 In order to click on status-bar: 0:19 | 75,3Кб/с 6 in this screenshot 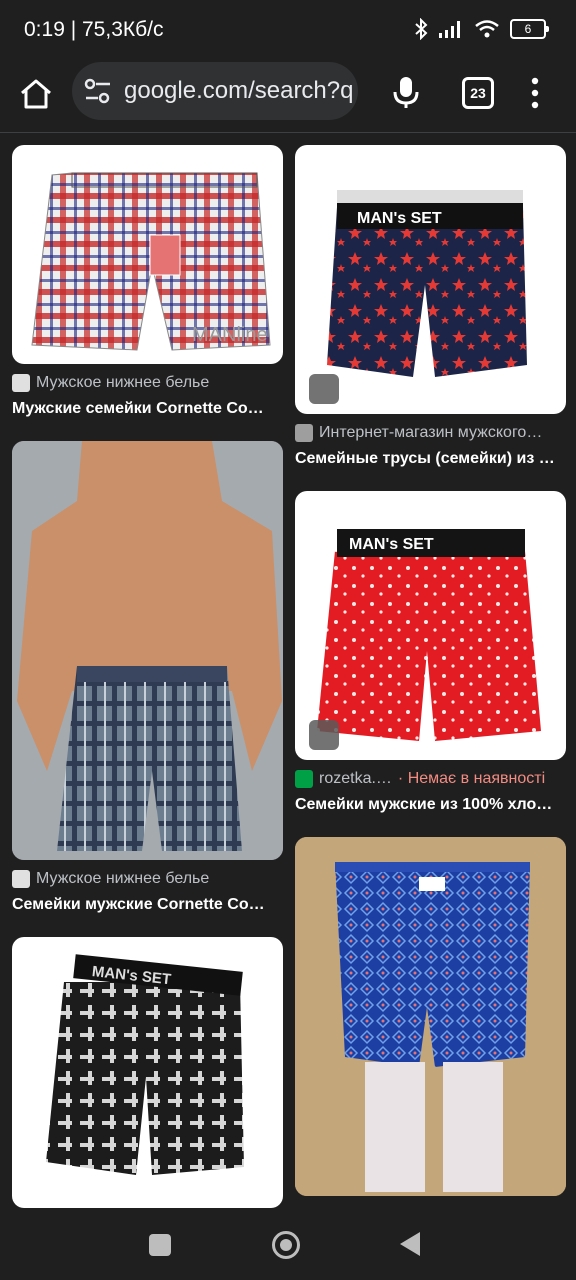, I will do `click(288, 31)`.